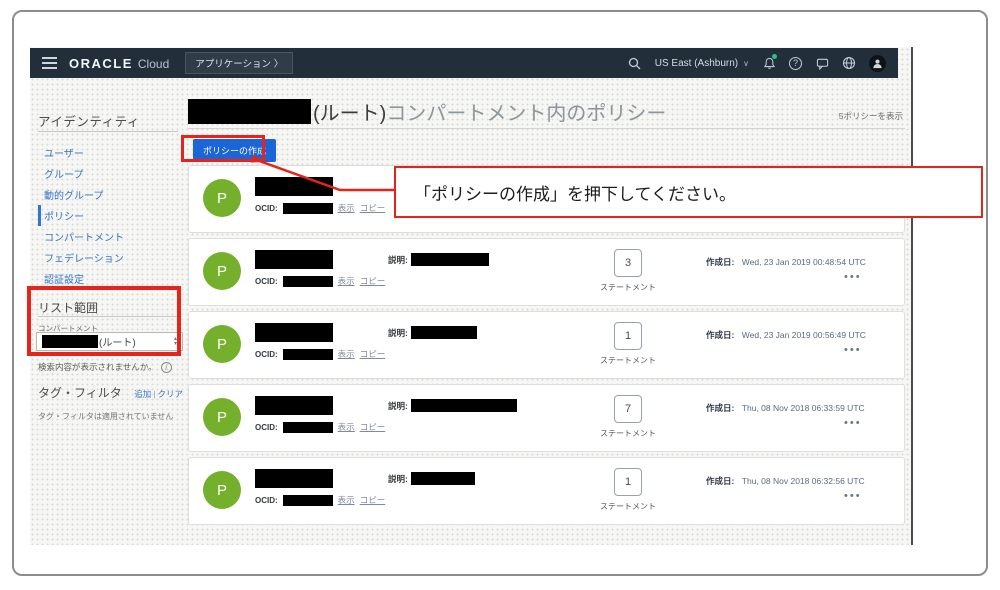 This screenshot has height=590, width=1000. Describe the element at coordinates (108, 131) in the screenshot. I see `sidebar-divider` at that location.